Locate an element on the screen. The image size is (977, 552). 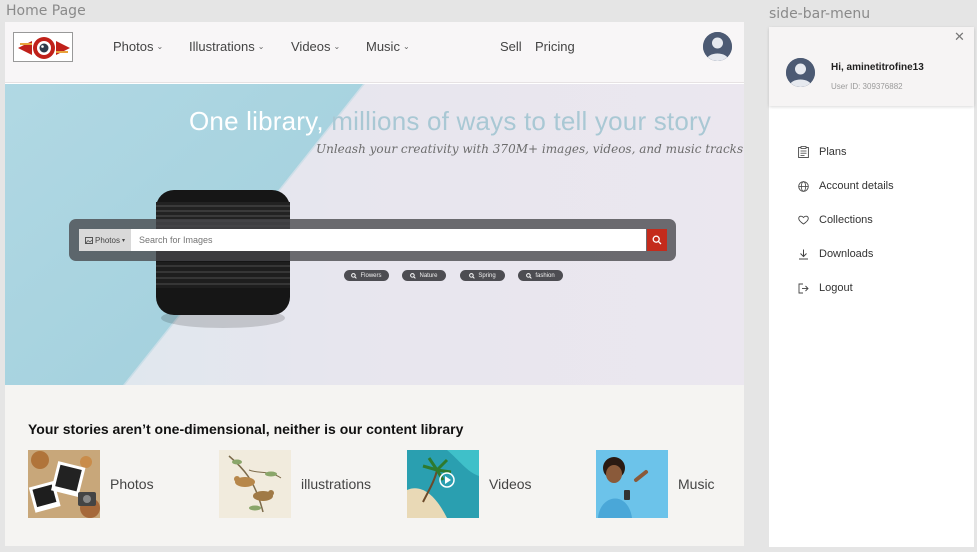
nav-illustrations: Illustrations ⌄ is located at coordinates (226, 46).